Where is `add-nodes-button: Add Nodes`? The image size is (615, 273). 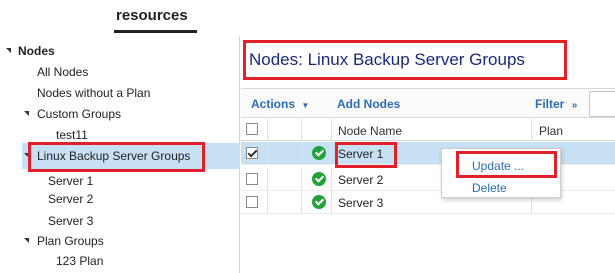 add-nodes-button: Add Nodes is located at coordinates (368, 104).